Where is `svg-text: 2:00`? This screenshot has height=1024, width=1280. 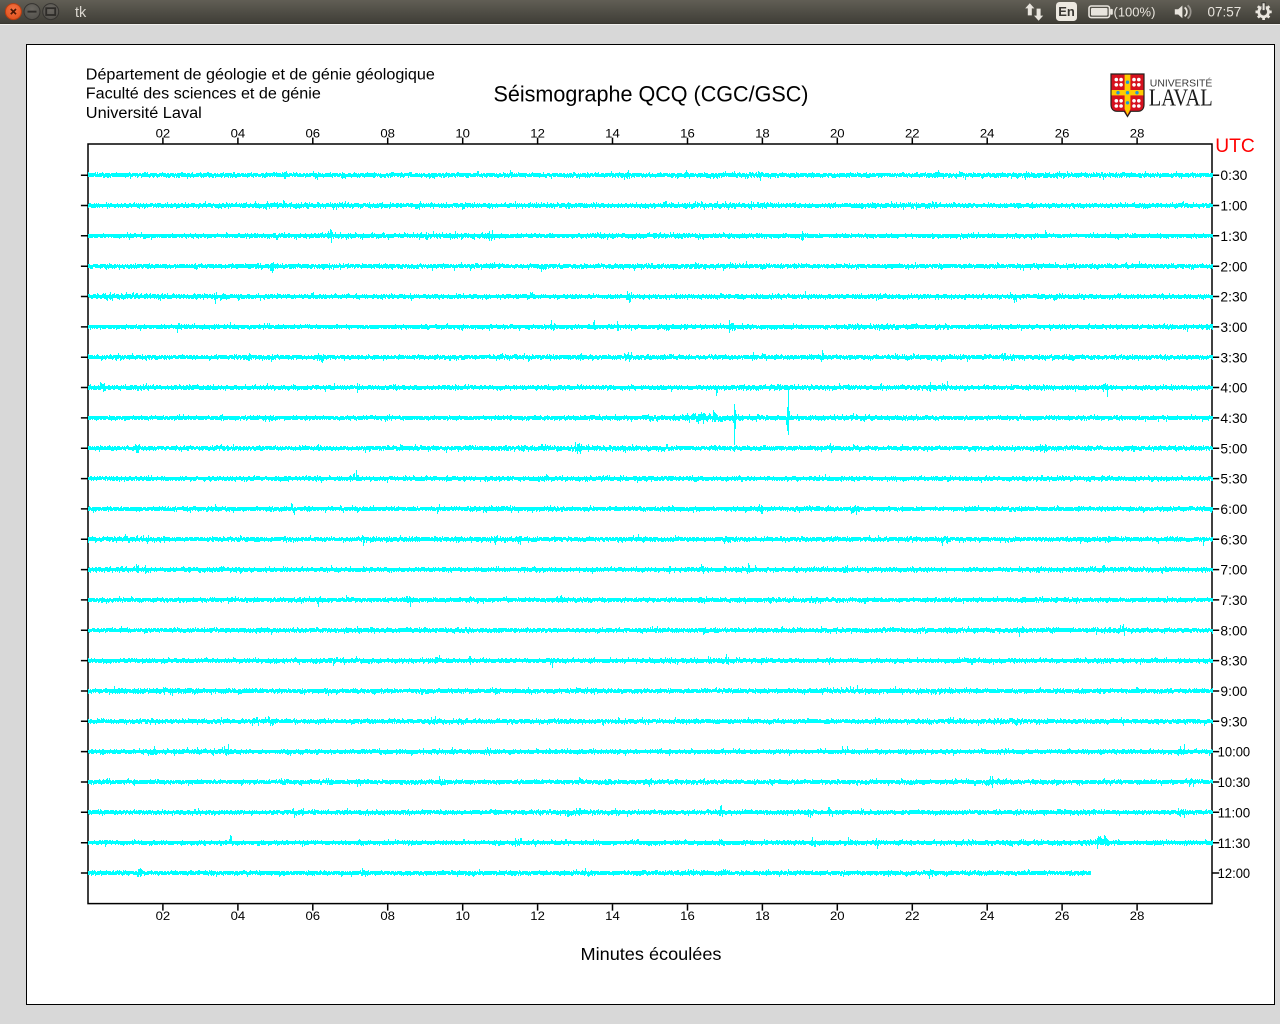
svg-text: 2:00 is located at coordinates (1233, 266).